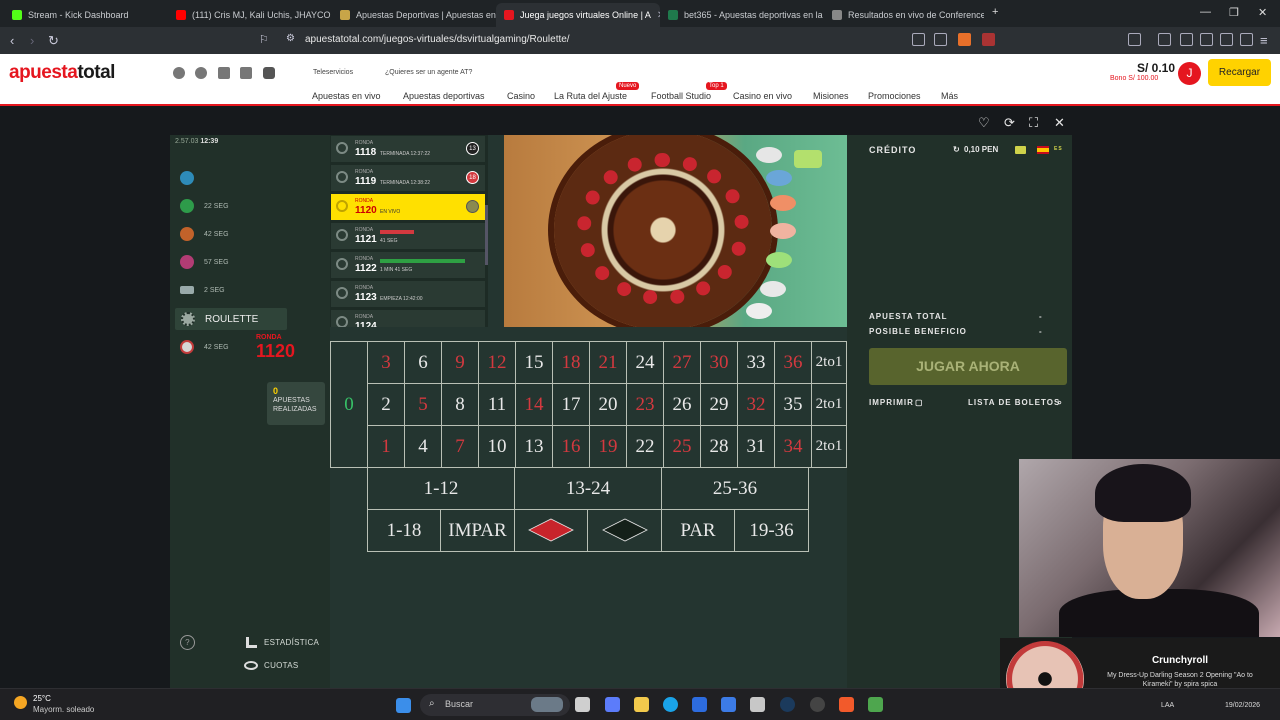 This screenshot has height=720, width=1280. What do you see at coordinates (269, 73) in the screenshot?
I see `youtube-icon` at bounding box center [269, 73].